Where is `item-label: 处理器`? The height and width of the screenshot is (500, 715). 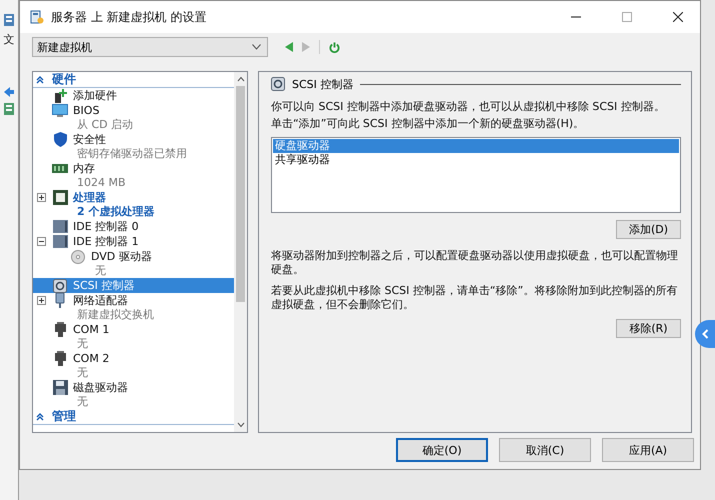 item-label: 处理器 is located at coordinates (90, 197).